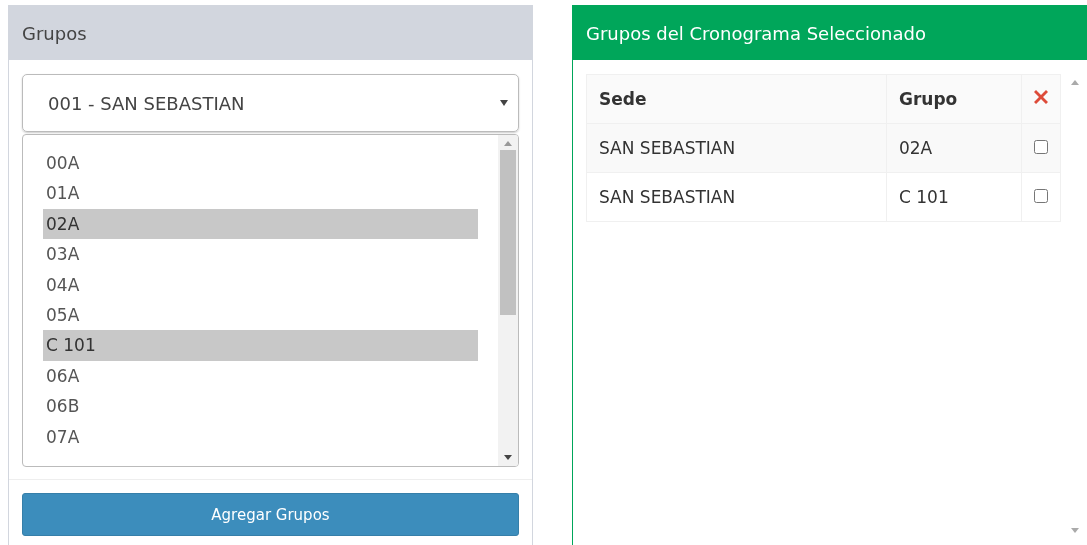 Image resolution: width=1087 pixels, height=545 pixels. I want to click on list-item: 05A, so click(260, 315).